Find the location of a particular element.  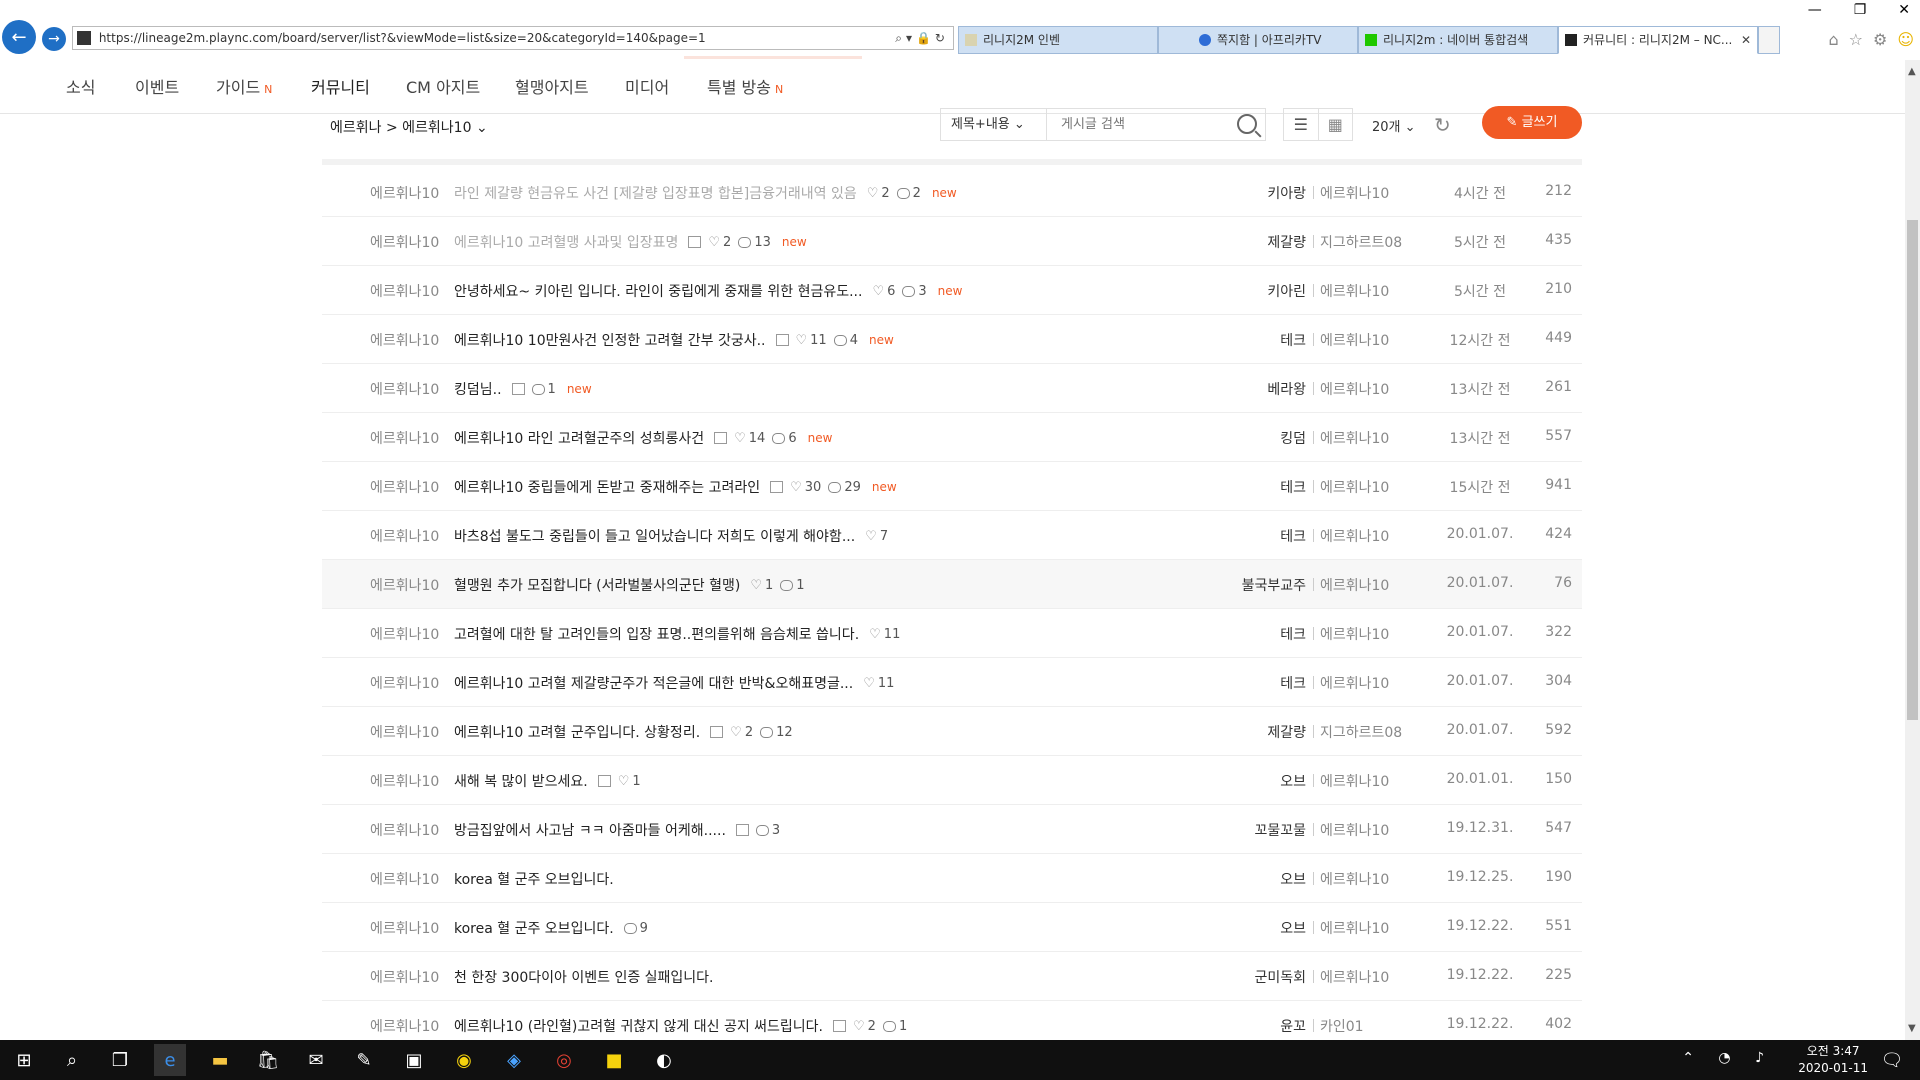

nav-item: 미디어 is located at coordinates (647, 86).